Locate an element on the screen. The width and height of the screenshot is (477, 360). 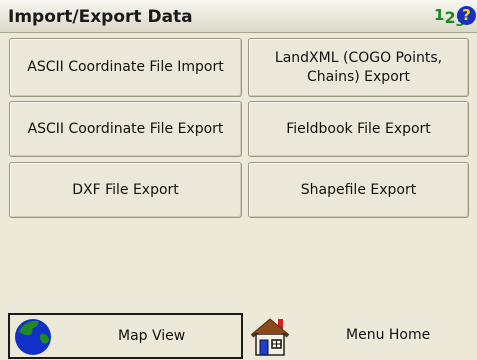
ascii-coordinate-export-button: ASCII Coordinate File Export is located at coordinates (125, 129).